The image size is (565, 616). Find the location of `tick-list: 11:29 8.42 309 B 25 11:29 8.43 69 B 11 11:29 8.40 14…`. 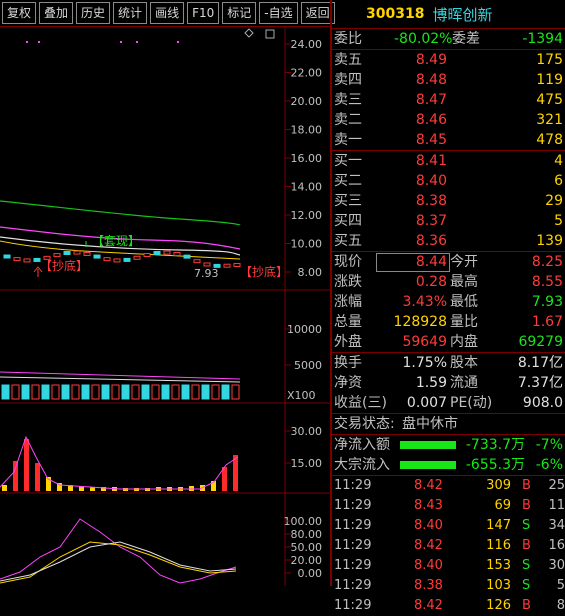

tick-list: 11:29 8.42 309 B 25 11:29 8.43 69 B 11 11:29 8.40 14… is located at coordinates (448, 546).